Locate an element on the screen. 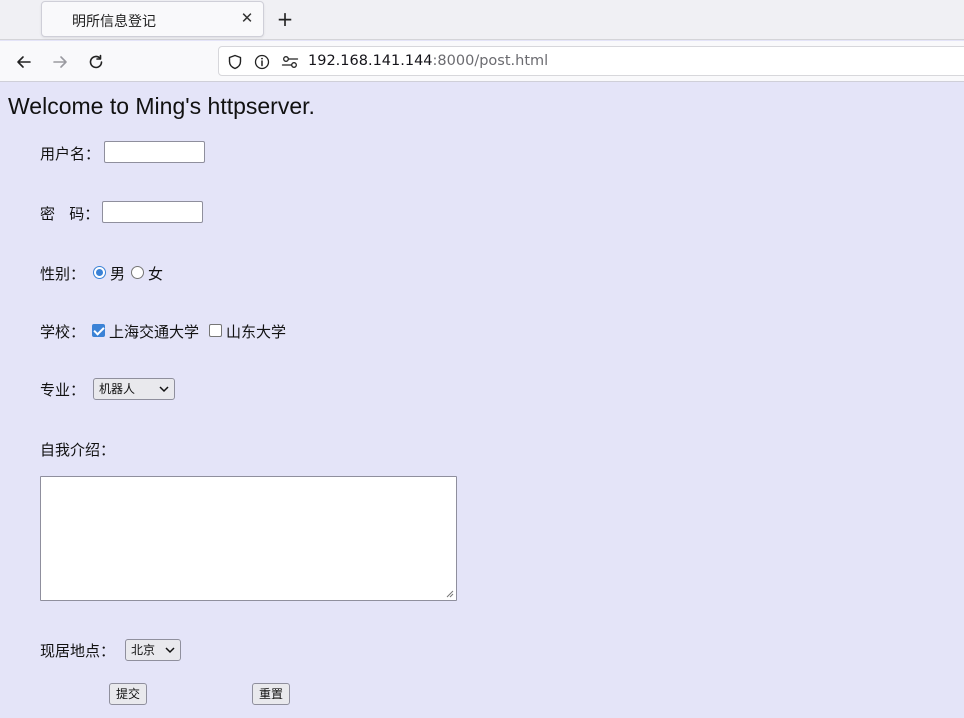 The height and width of the screenshot is (718, 964). gender-label: 性别： is located at coordinates (63, 274).